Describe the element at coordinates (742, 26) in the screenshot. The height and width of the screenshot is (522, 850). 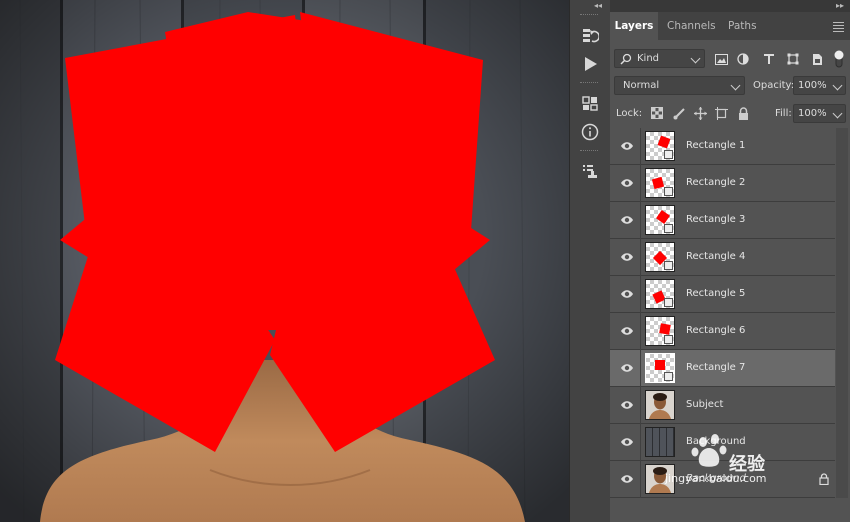
I see `tab-paths: Paths` at that location.